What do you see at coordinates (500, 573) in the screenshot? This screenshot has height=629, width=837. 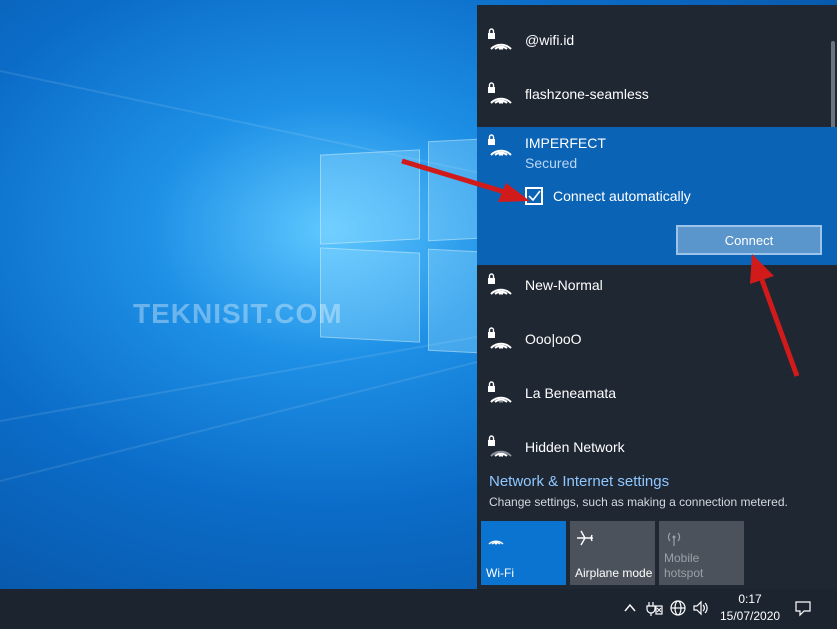 I see `tile-label: Wi-Fi` at bounding box center [500, 573].